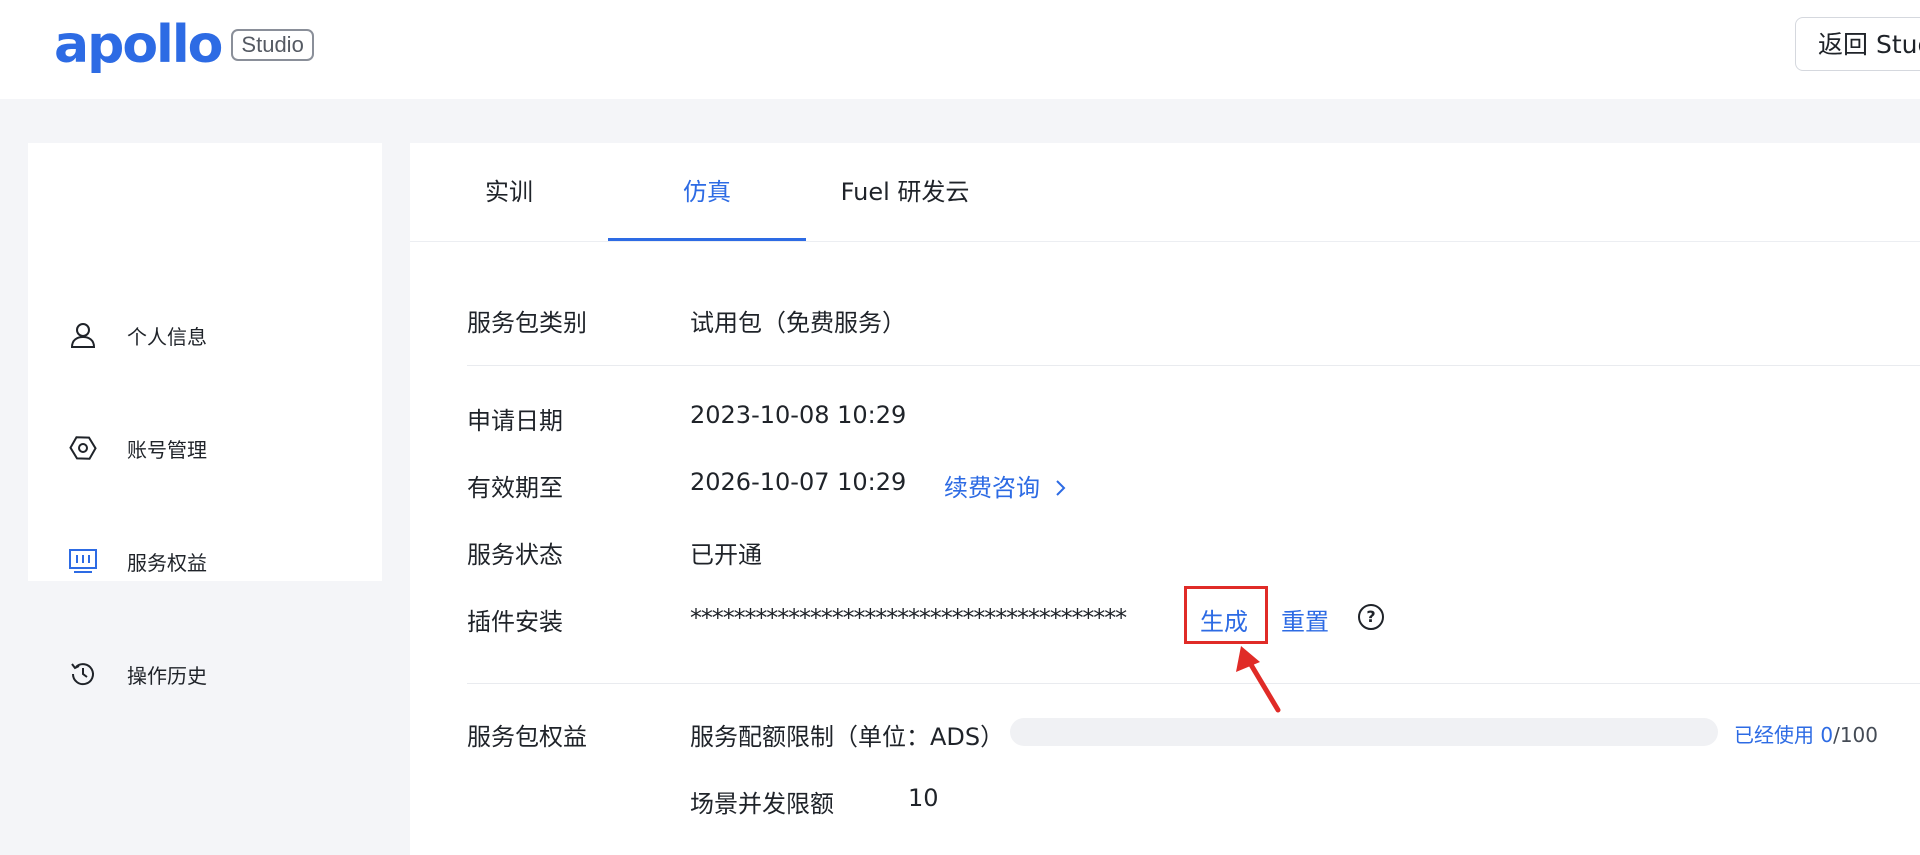  Describe the element at coordinates (908, 618) in the screenshot. I see `plugin-key-masked: ****************************************` at that location.